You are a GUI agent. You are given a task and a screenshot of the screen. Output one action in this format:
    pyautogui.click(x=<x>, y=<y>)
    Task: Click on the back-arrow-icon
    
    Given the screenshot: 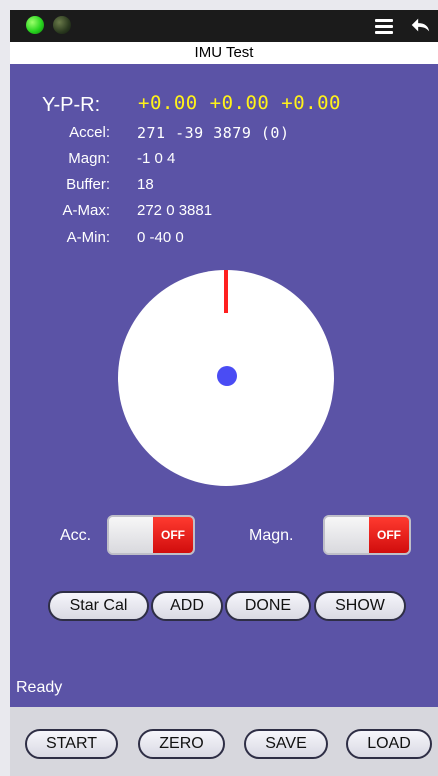 What is the action you would take?
    pyautogui.click(x=420, y=25)
    